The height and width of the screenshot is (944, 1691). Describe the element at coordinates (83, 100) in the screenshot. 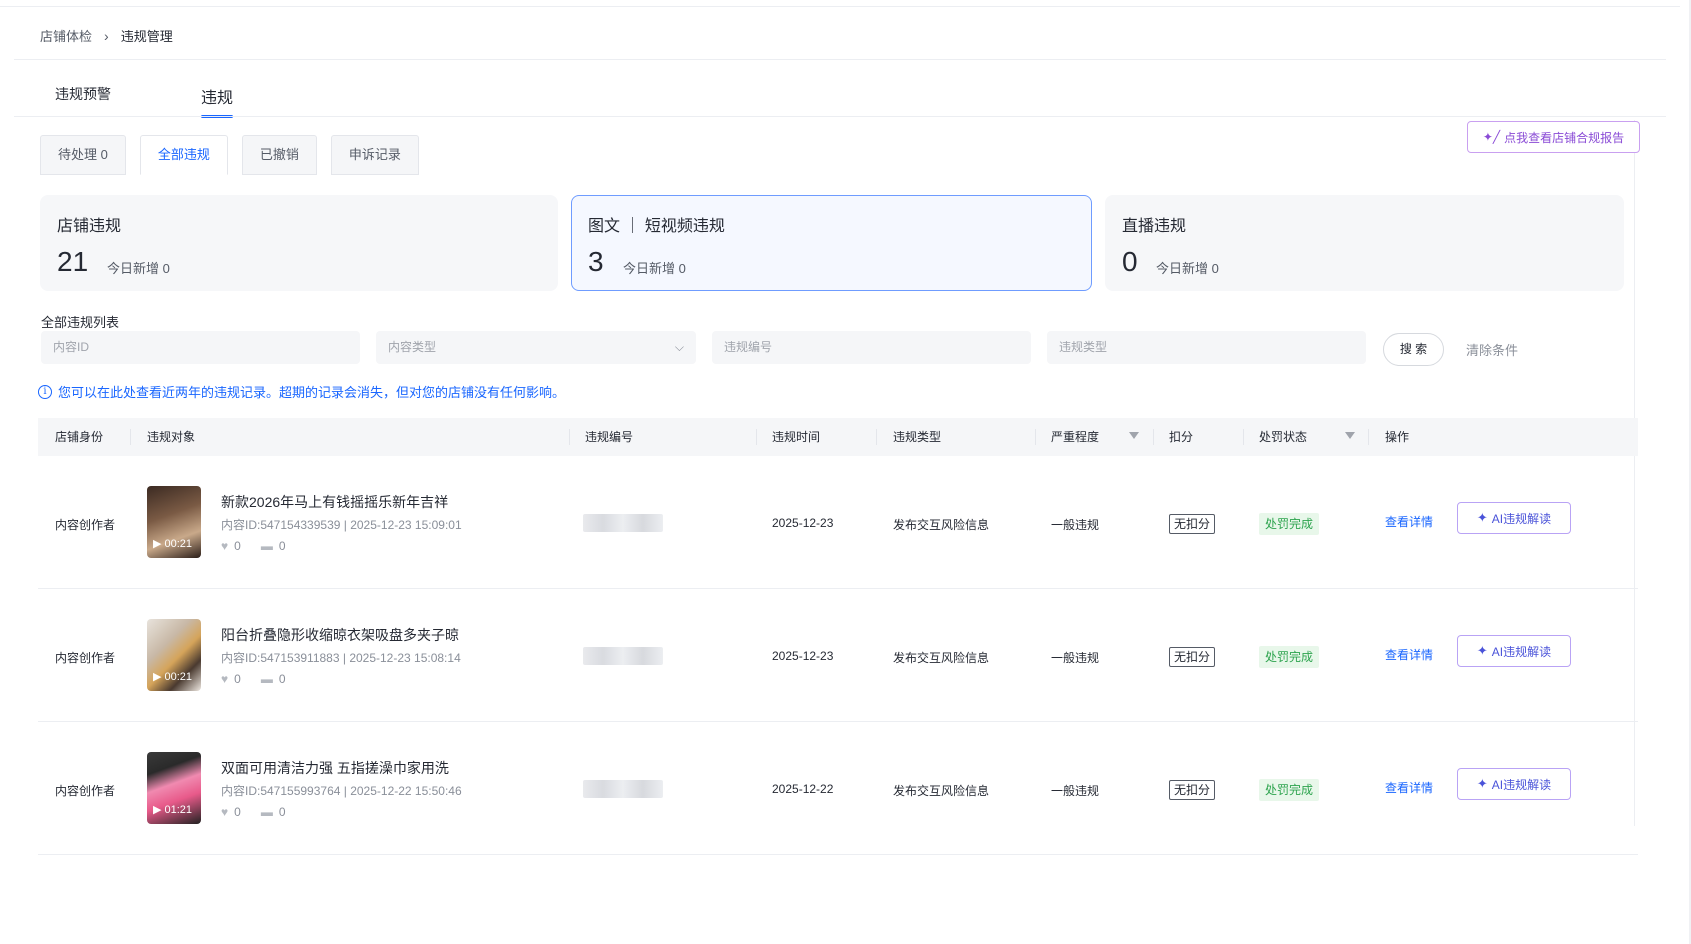

I see `tab-violation-warning: 违规预警` at that location.